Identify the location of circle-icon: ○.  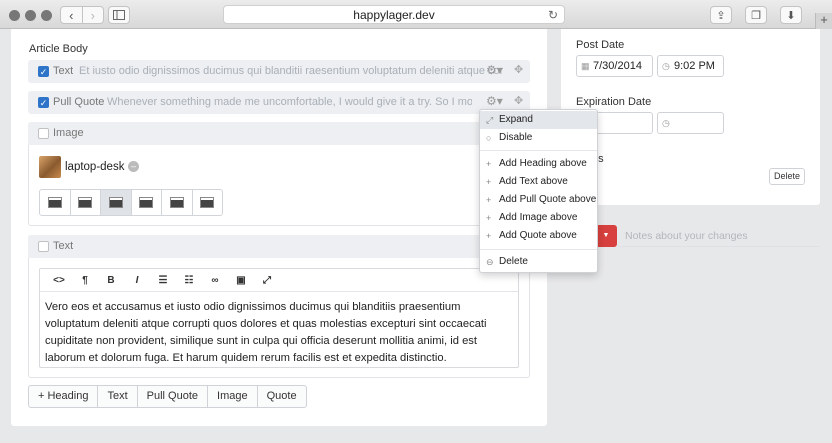
(489, 138).